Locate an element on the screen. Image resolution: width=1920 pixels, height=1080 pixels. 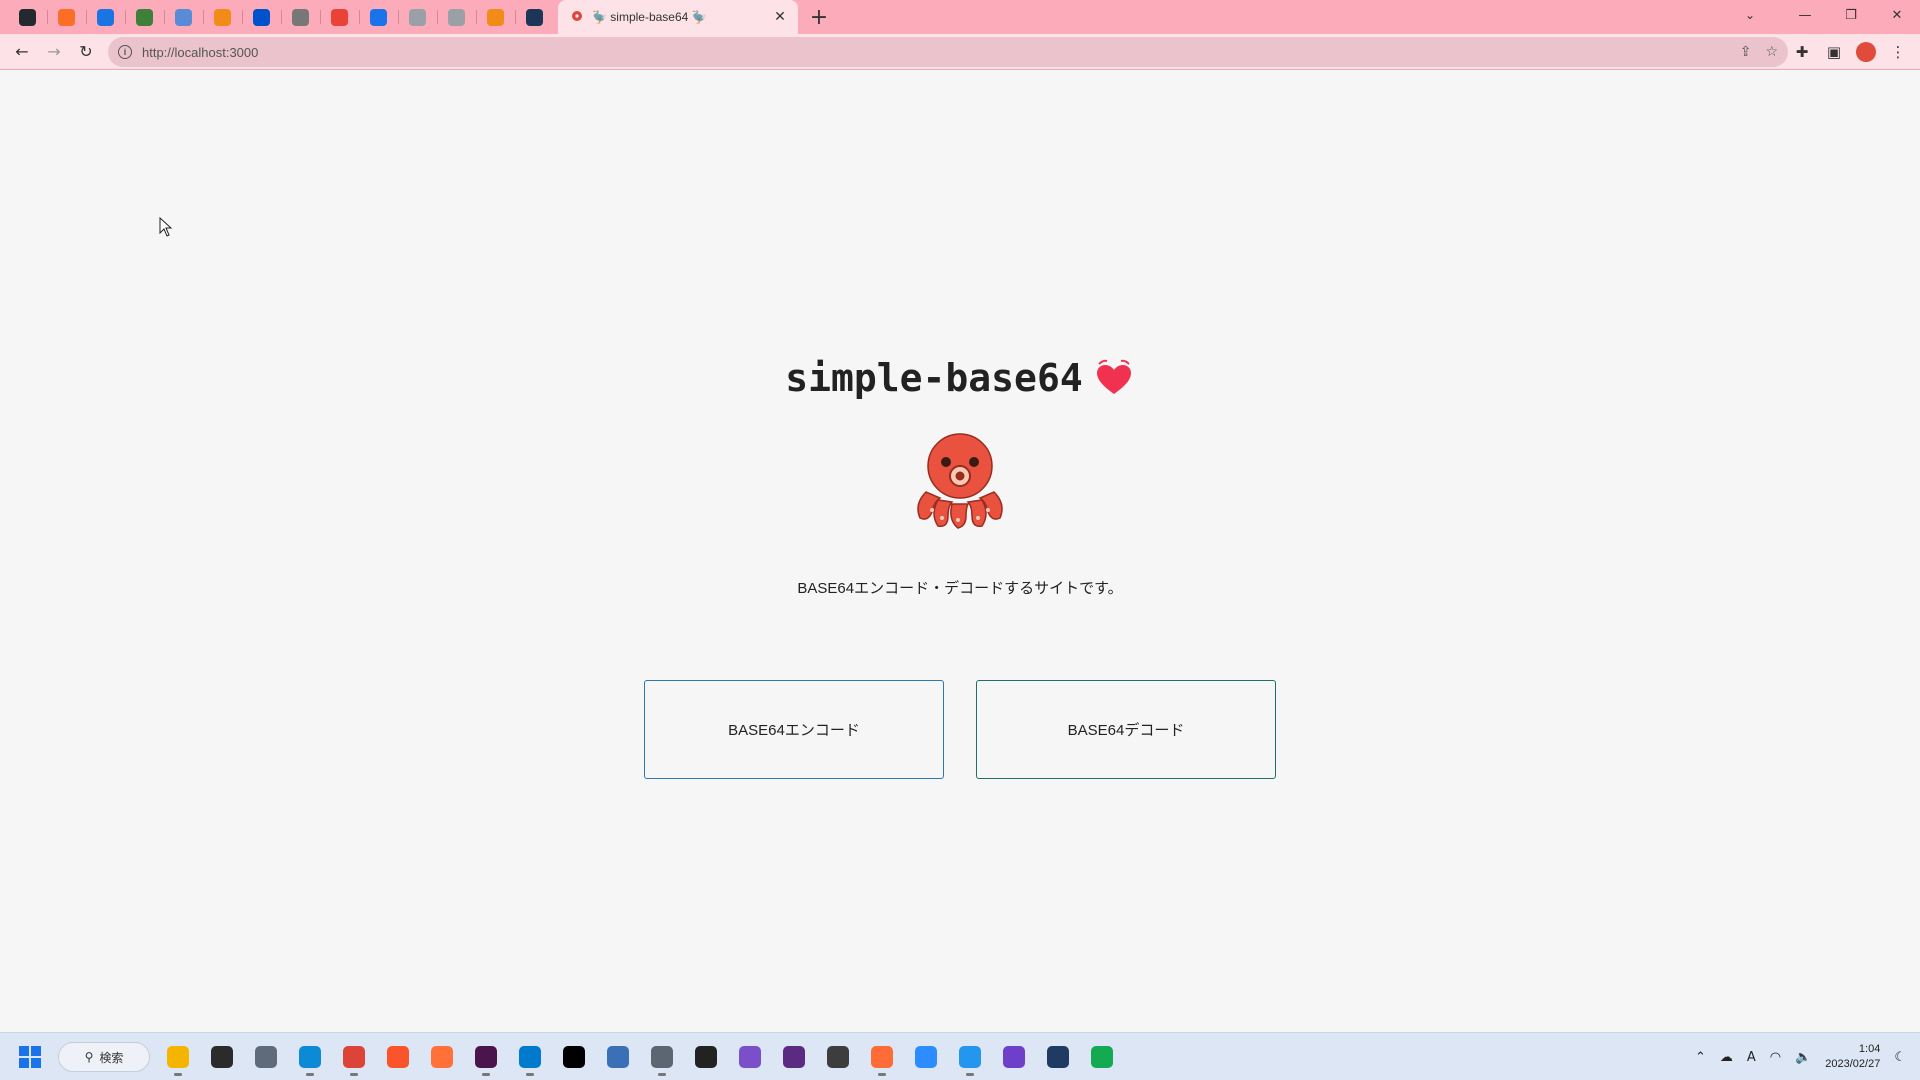
wifi-icon: ◠ is located at coordinates (1775, 1057).